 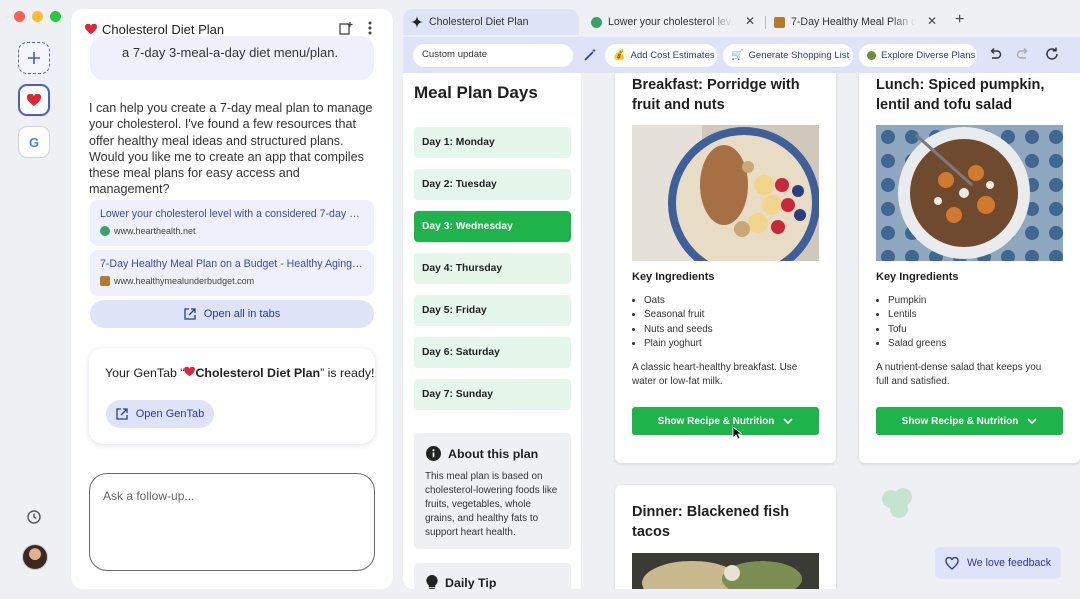 I want to click on new-tab-icon: +, so click(x=959, y=20).